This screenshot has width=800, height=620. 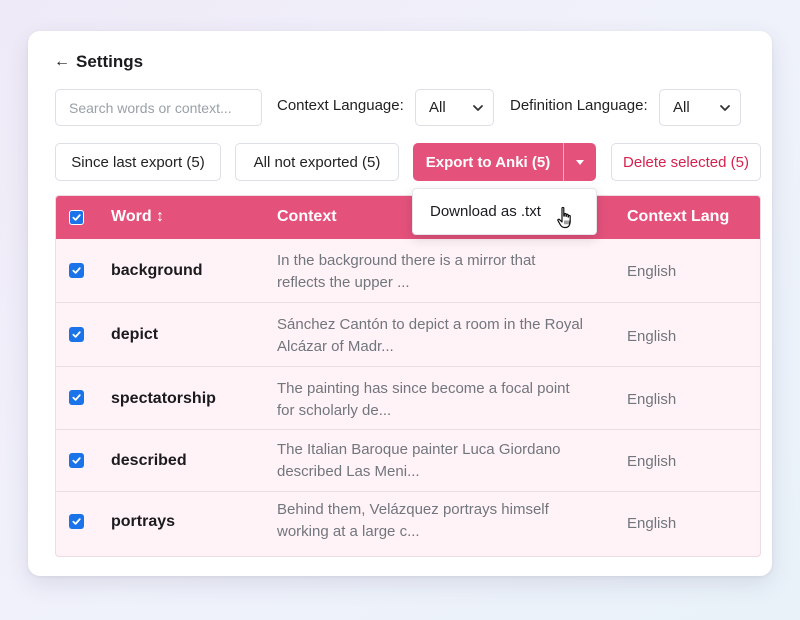 I want to click on table-header: Word ↕ Context Context Lang, so click(x=408, y=217).